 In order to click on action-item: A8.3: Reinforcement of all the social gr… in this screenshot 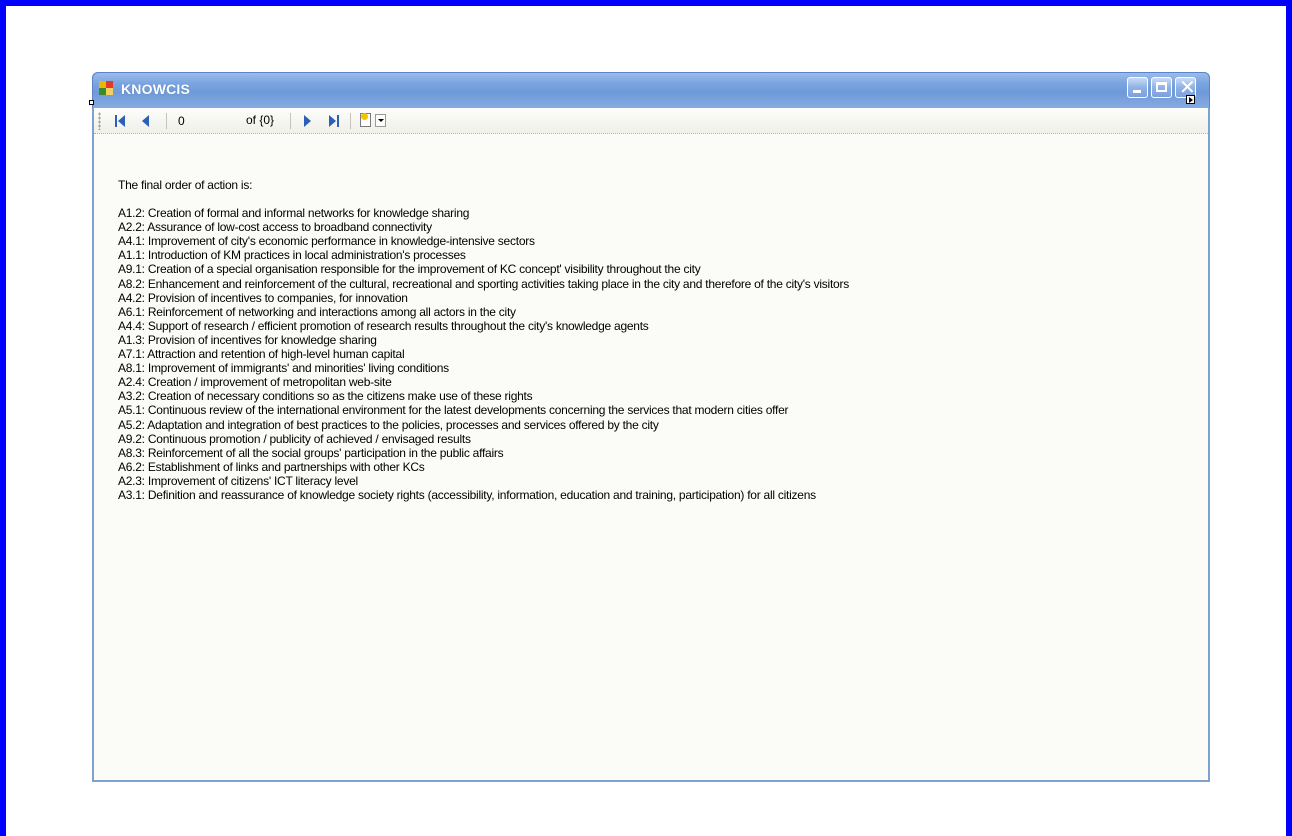, I will do `click(311, 452)`.